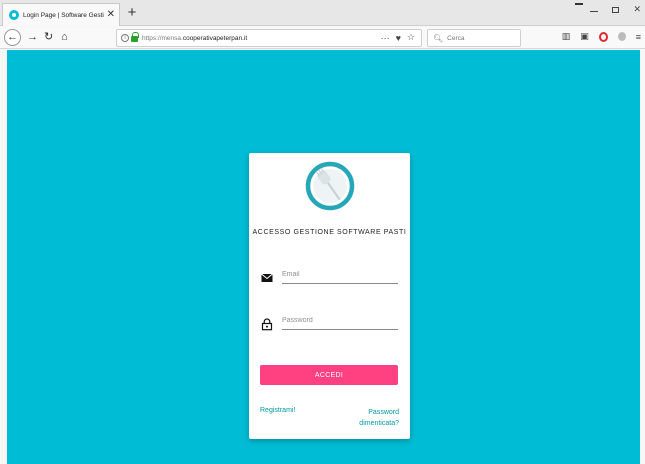 The image size is (645, 464). I want to click on url-actions: ··· ♥ ☆, so click(398, 37).